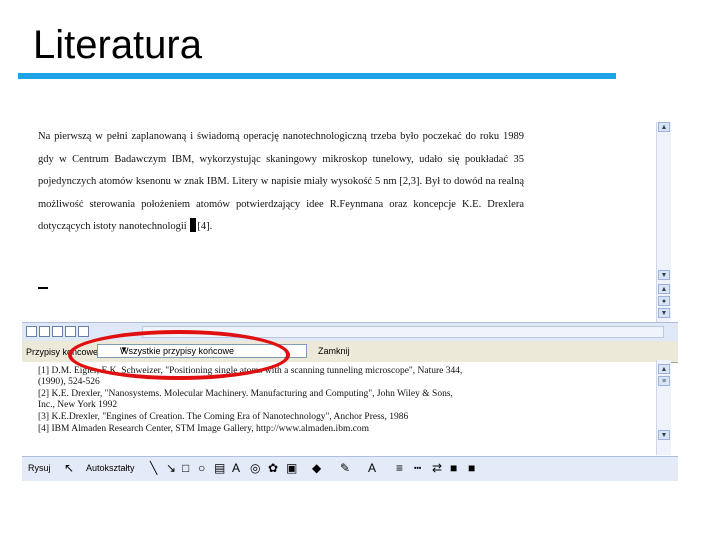  What do you see at coordinates (453, 468) in the screenshot?
I see `shadow-icon: ■` at bounding box center [453, 468].